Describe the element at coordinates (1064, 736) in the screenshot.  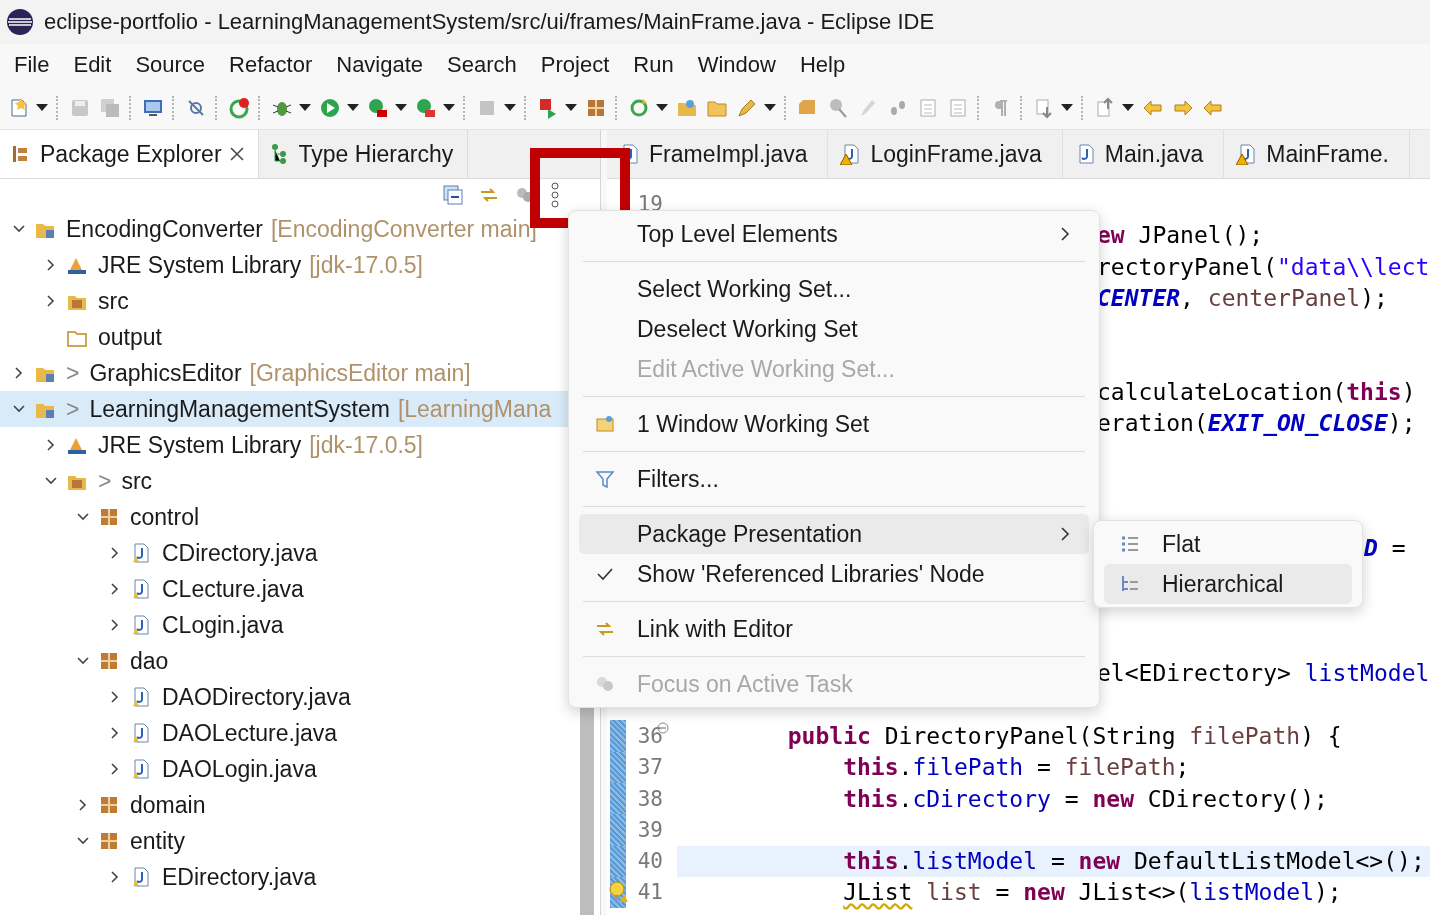
I see `code-line: public DirectoryPanel(String filePath) {` at that location.